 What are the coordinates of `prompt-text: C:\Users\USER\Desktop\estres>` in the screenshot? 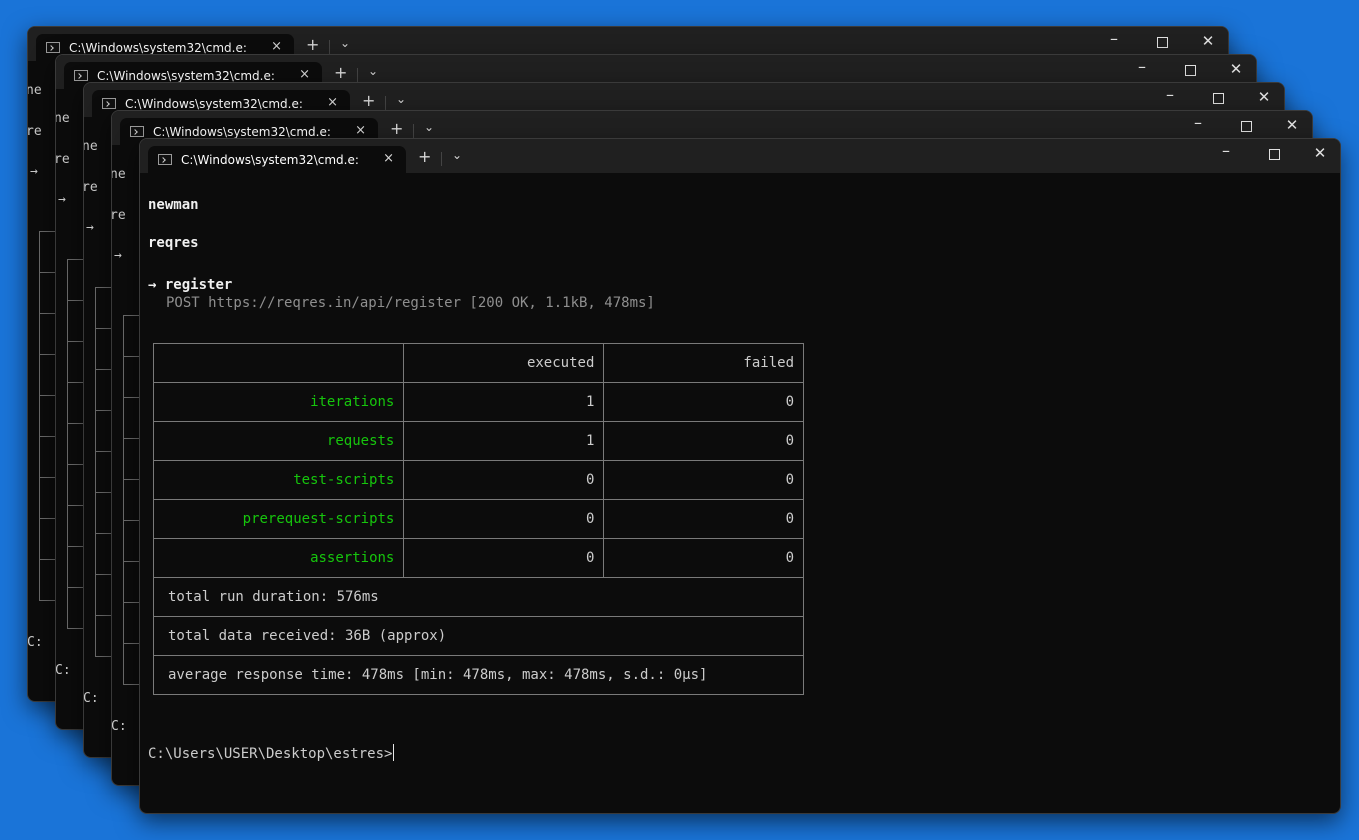 It's located at (270, 754).